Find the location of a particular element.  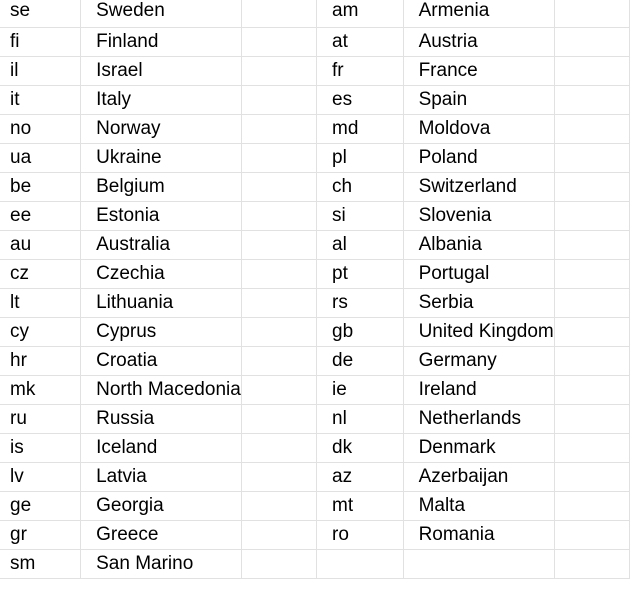

cell: Croatia is located at coordinates (161, 361).